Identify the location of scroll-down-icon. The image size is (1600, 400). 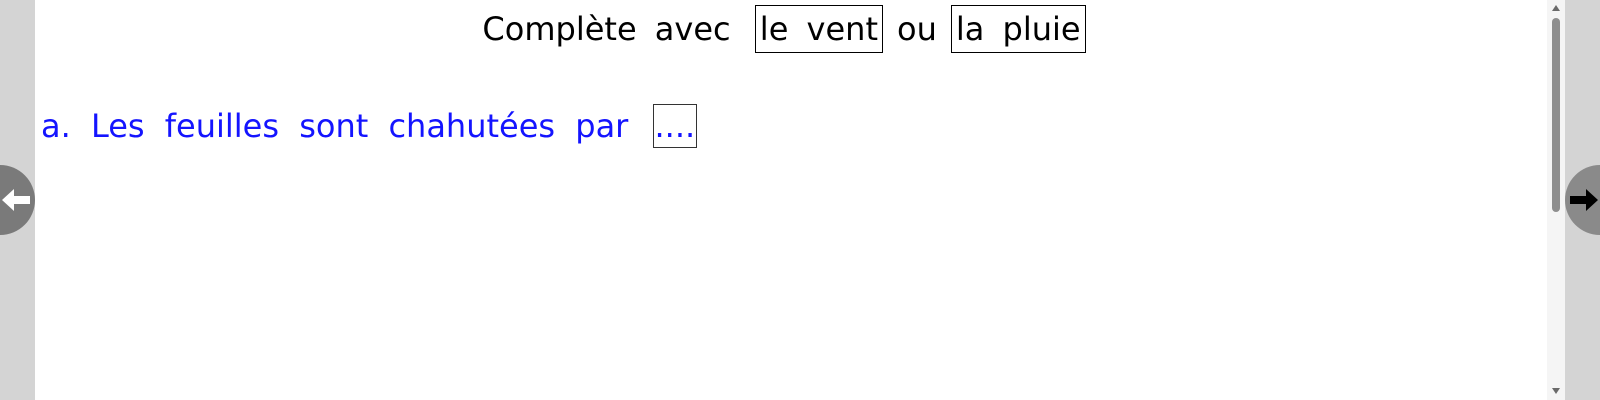
(1556, 391).